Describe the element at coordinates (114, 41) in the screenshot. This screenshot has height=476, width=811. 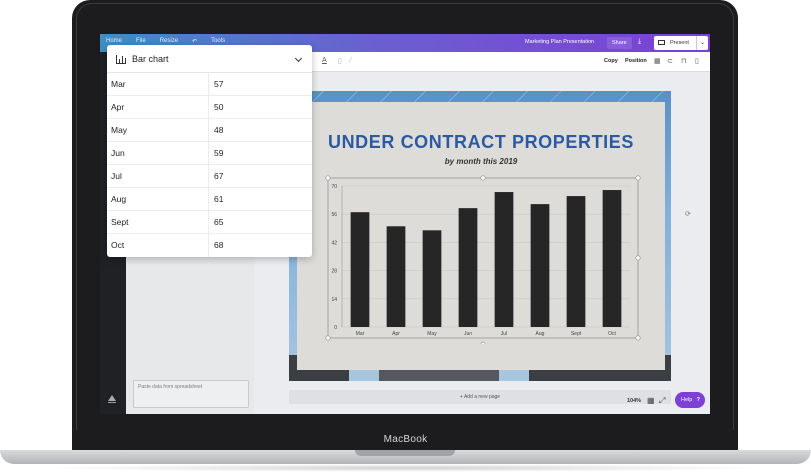
I see `nav-home: Home` at that location.